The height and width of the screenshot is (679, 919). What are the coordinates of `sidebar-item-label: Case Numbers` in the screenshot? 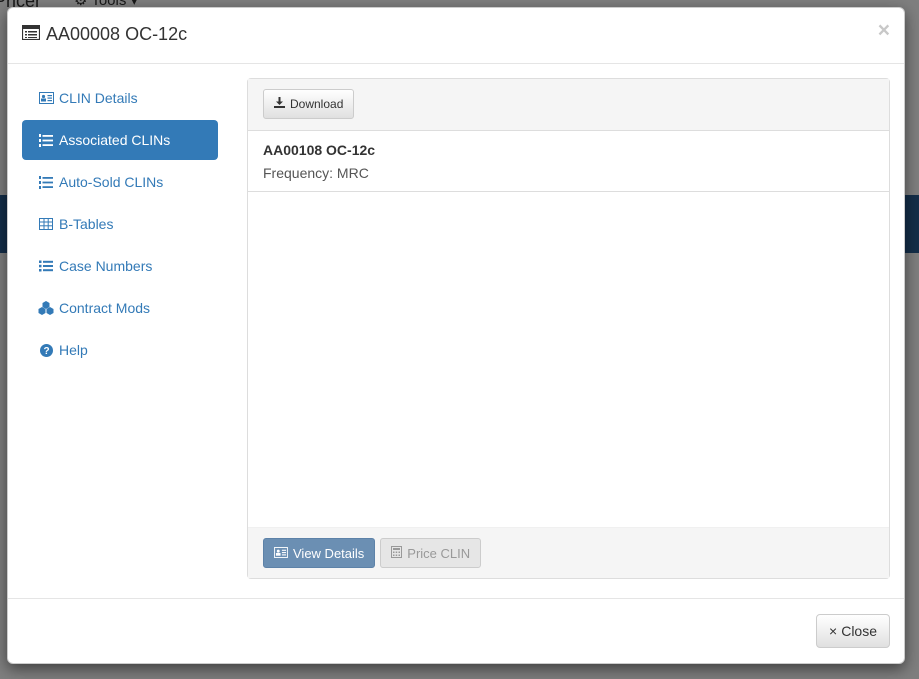 It's located at (106, 266).